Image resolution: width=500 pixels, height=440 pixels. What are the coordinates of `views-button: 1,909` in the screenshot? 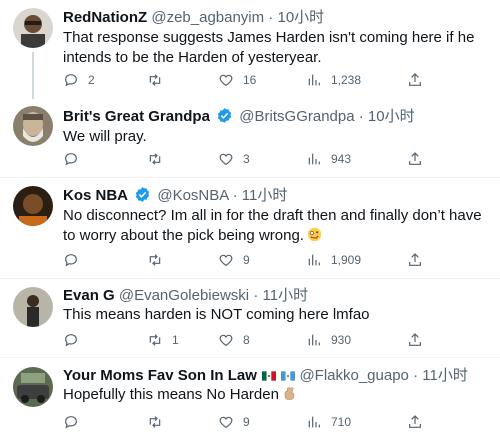 It's located at (333, 260).